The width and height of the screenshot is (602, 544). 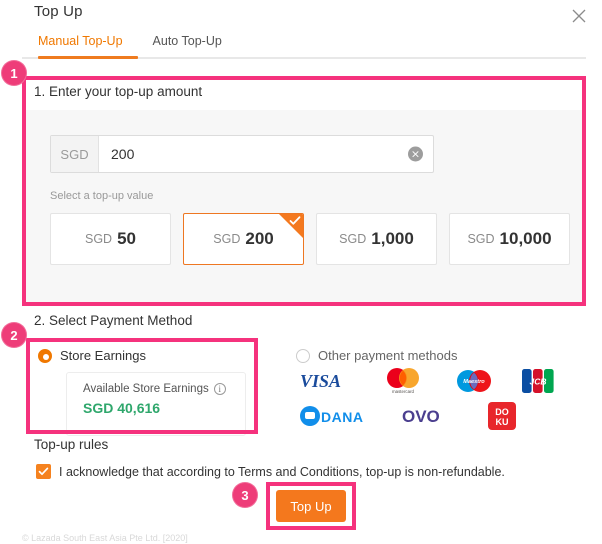 I want to click on ovo-icon: OVO, so click(x=430, y=416).